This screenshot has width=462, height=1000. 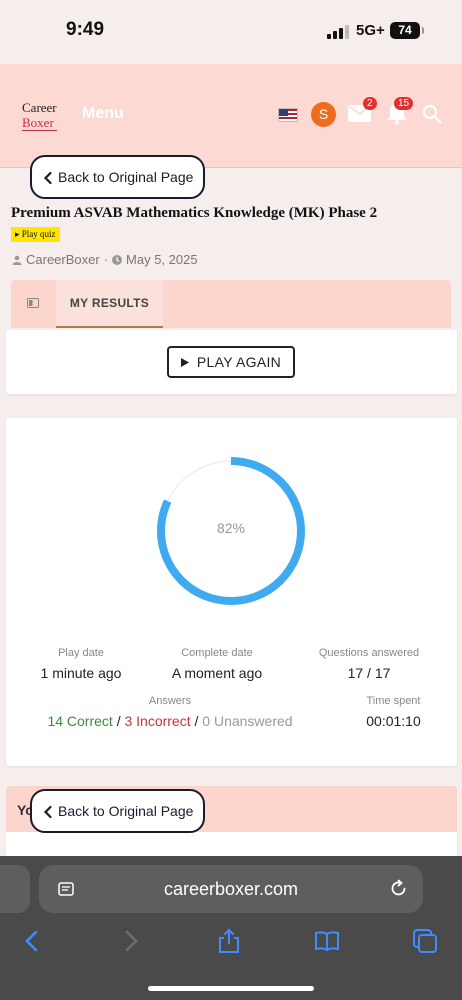 I want to click on bookmarks-icon, so click(x=327, y=941).